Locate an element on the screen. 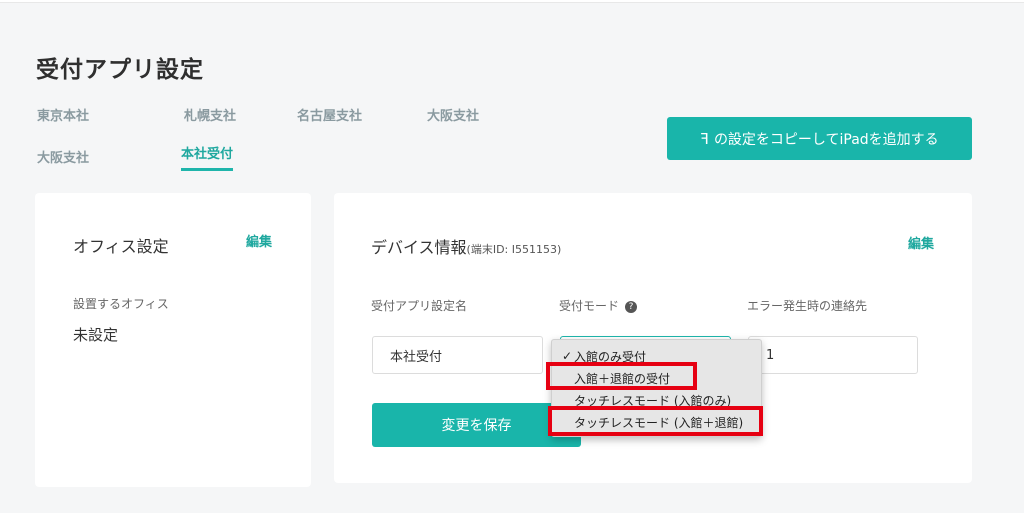 The height and width of the screenshot is (513, 1024). top-border is located at coordinates (512, 1).